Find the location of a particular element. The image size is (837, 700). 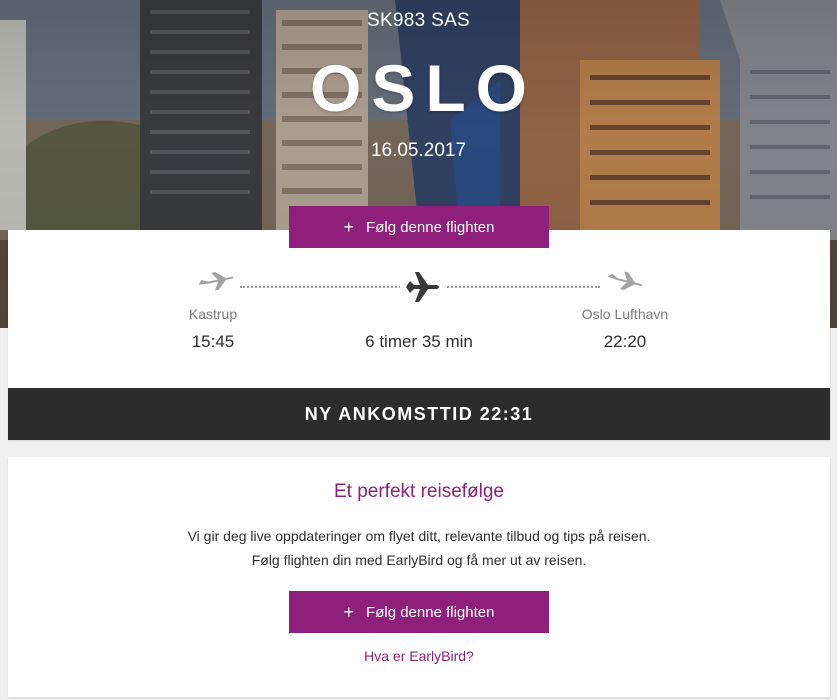

new-arrival-time-bar: NY ANKOMSTTID 22:31 is located at coordinates (419, 414).